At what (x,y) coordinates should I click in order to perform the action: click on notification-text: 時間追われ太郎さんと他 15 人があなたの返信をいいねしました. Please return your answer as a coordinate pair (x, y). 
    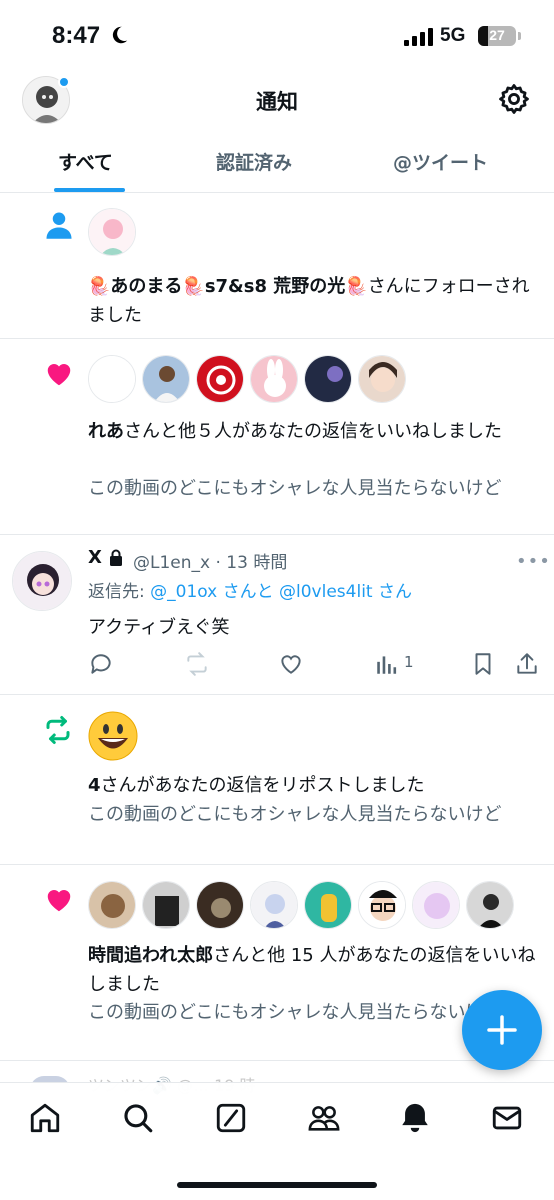
    Looking at the image, I should click on (312, 970).